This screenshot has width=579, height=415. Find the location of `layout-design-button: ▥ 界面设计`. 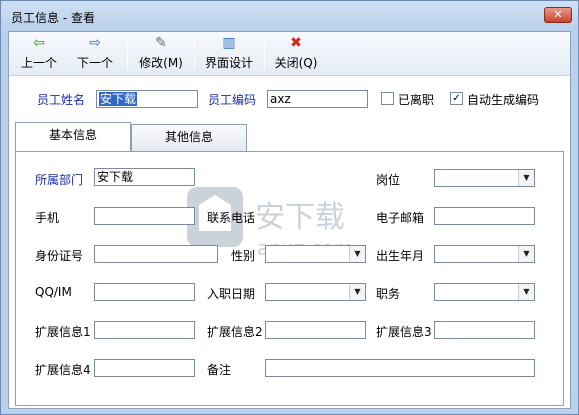

layout-design-button: ▥ 界面设计 is located at coordinates (229, 54).